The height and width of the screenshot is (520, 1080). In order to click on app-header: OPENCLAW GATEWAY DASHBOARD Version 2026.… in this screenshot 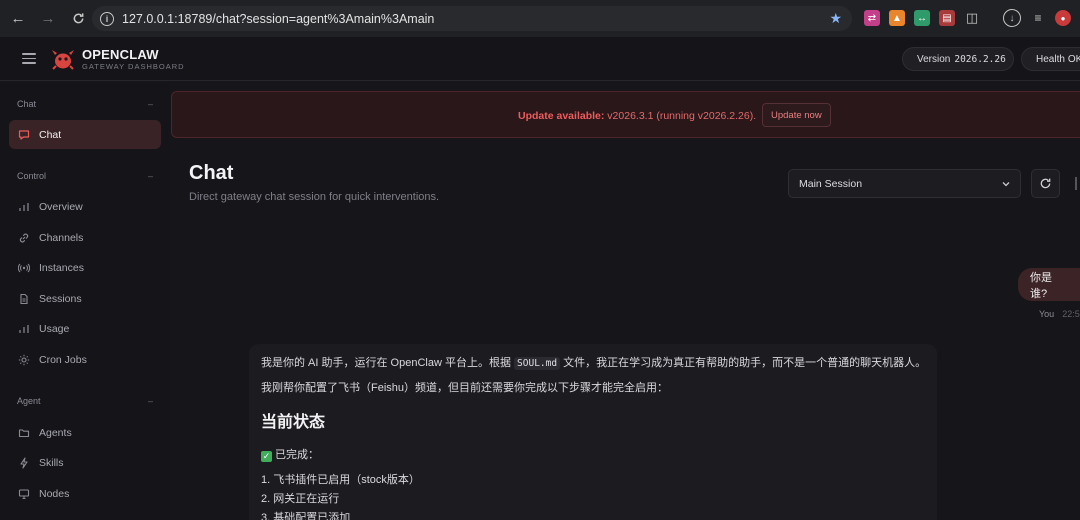, I will do `click(540, 59)`.